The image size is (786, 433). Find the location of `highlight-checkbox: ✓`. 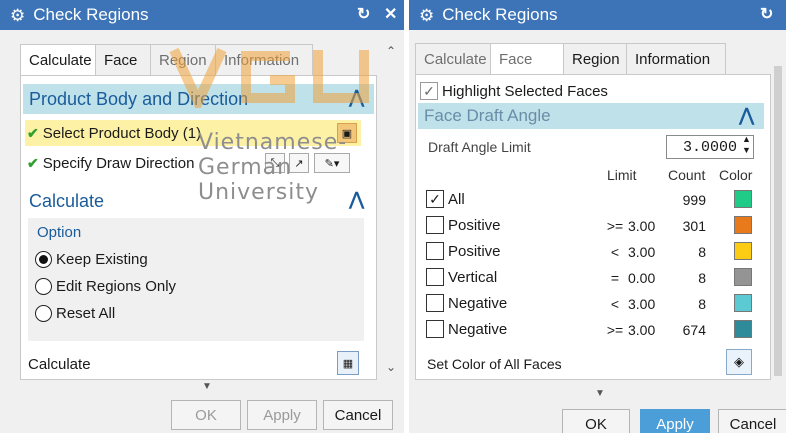

highlight-checkbox: ✓ is located at coordinates (429, 91).